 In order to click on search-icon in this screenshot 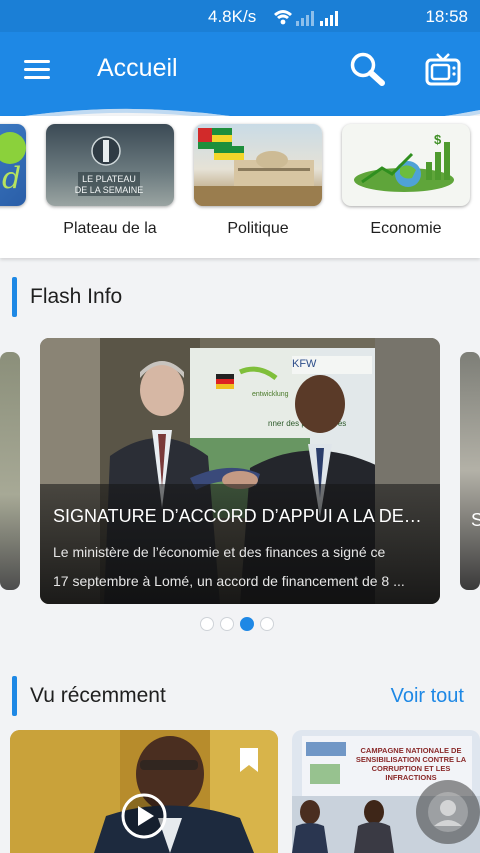, I will do `click(368, 69)`.